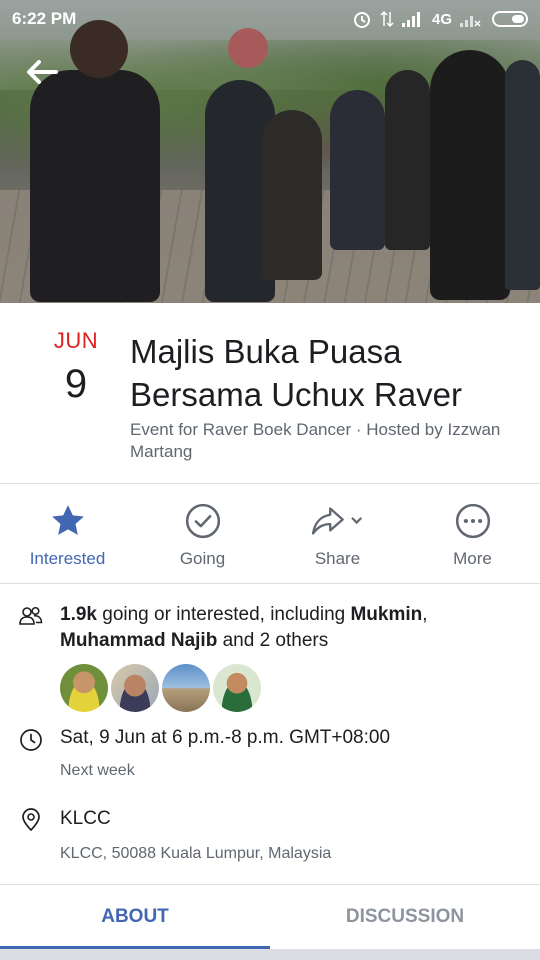 The image size is (540, 960). Describe the element at coordinates (472, 558) in the screenshot. I see `more-label: More` at that location.